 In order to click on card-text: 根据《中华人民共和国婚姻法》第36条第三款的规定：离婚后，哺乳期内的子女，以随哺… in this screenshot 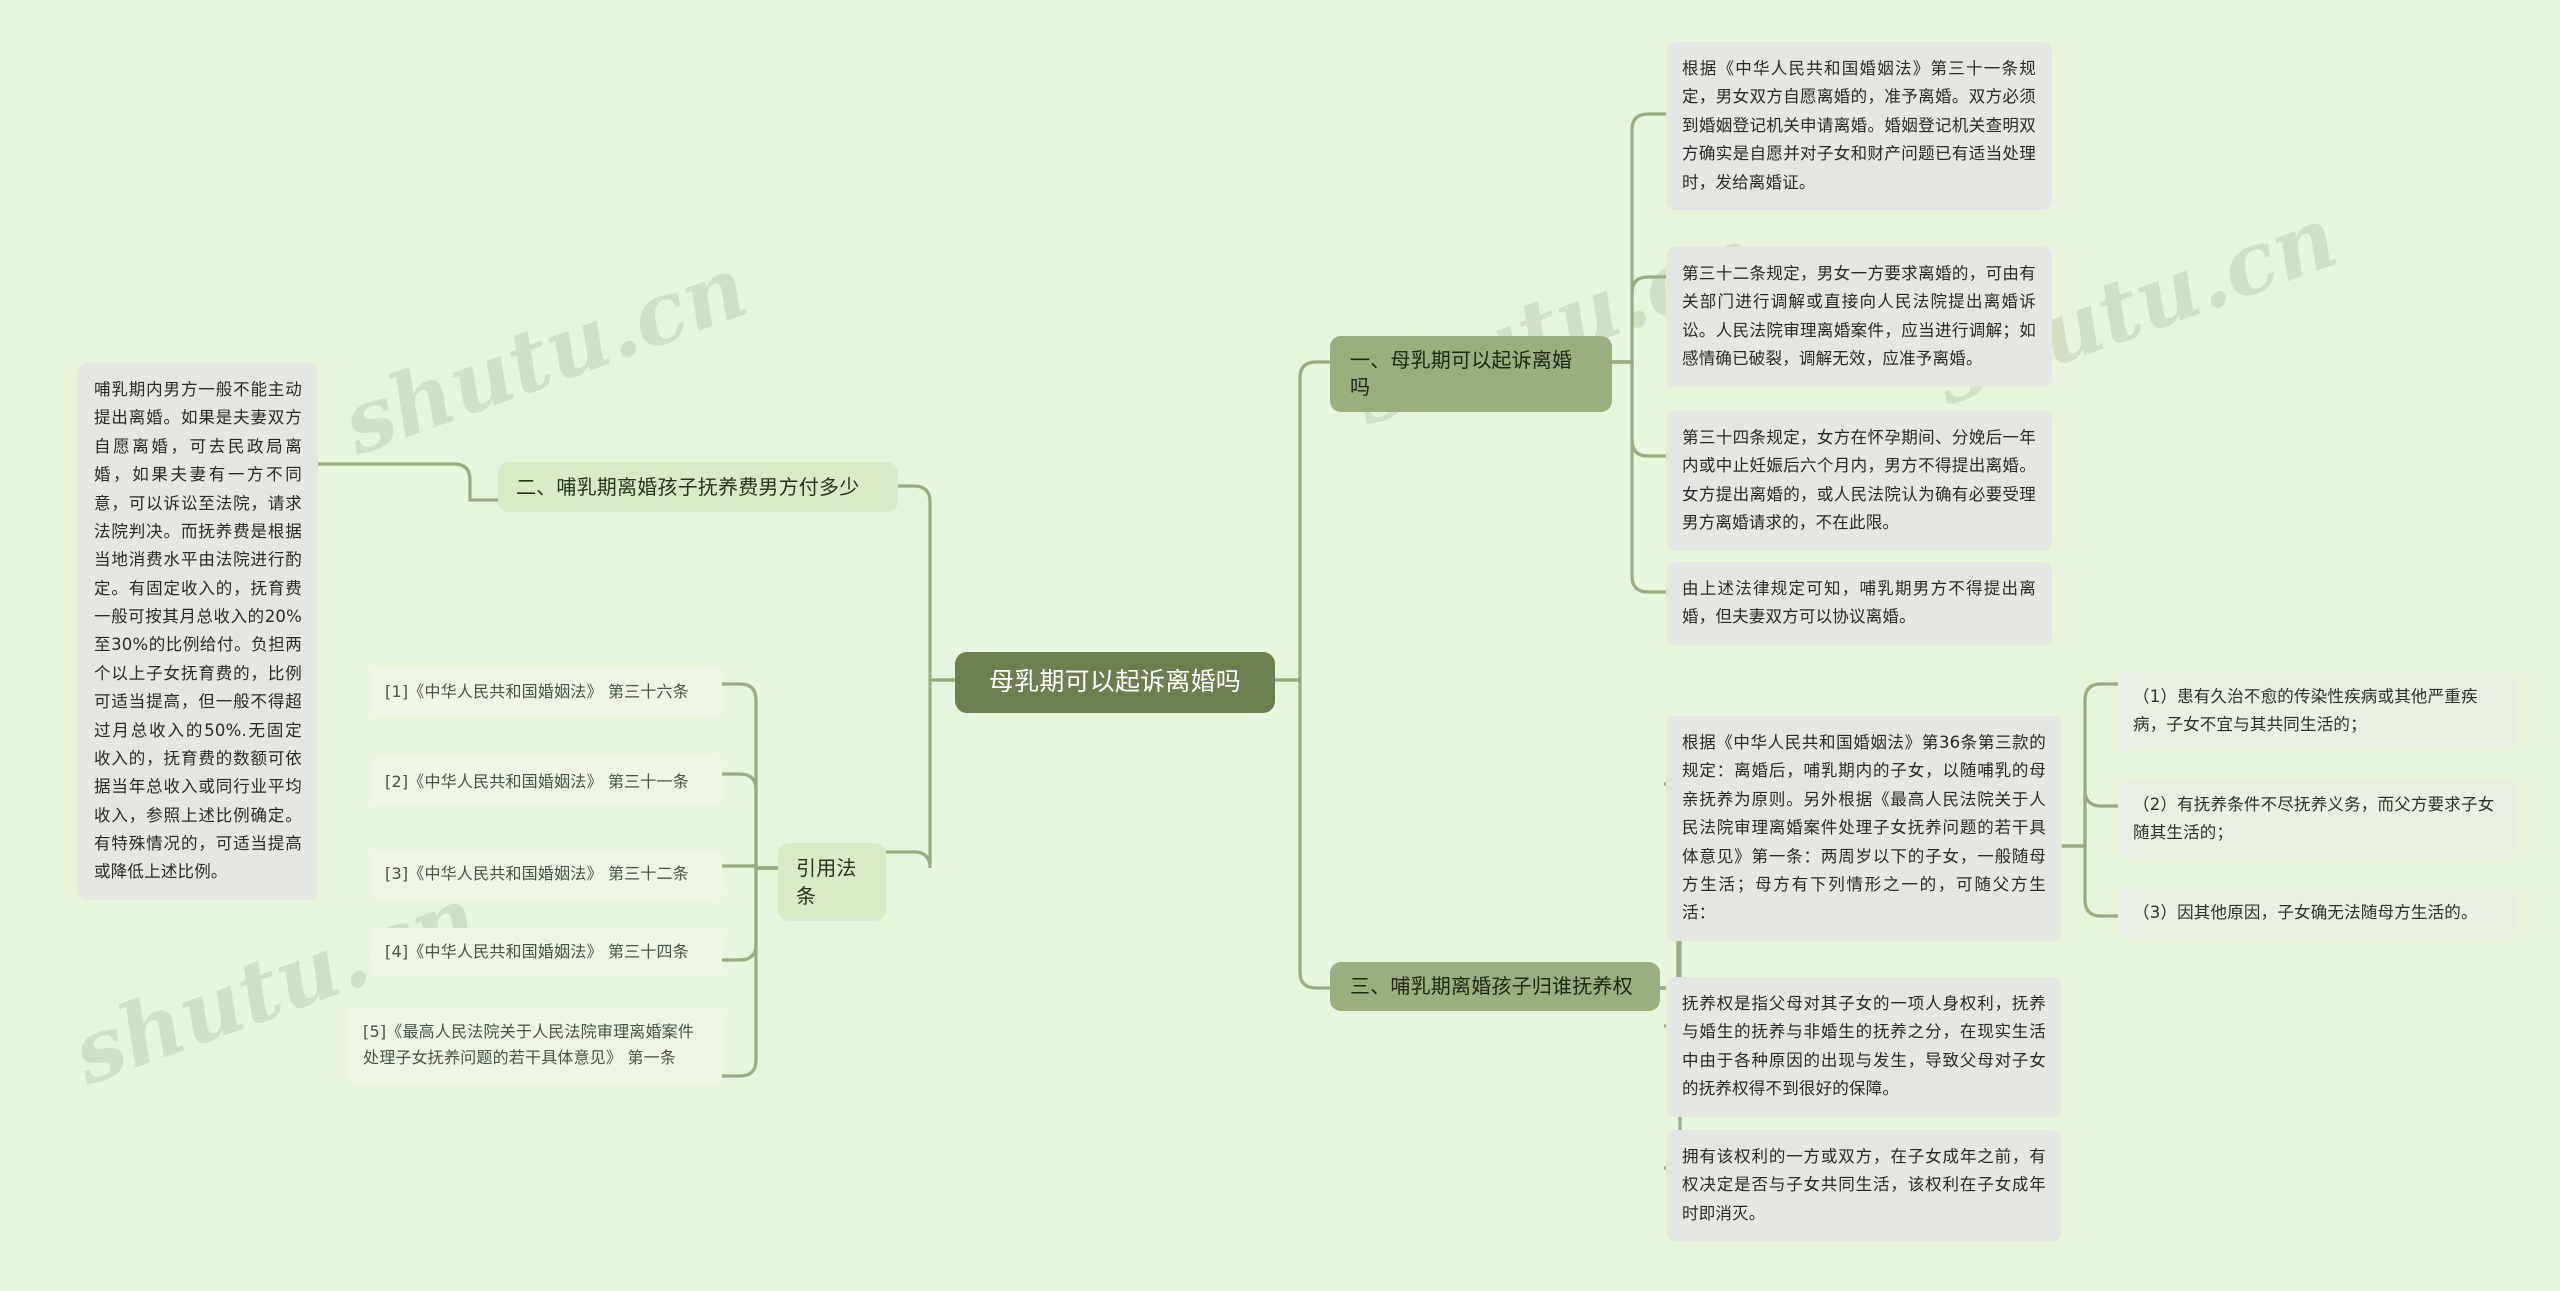, I will do `click(1864, 828)`.